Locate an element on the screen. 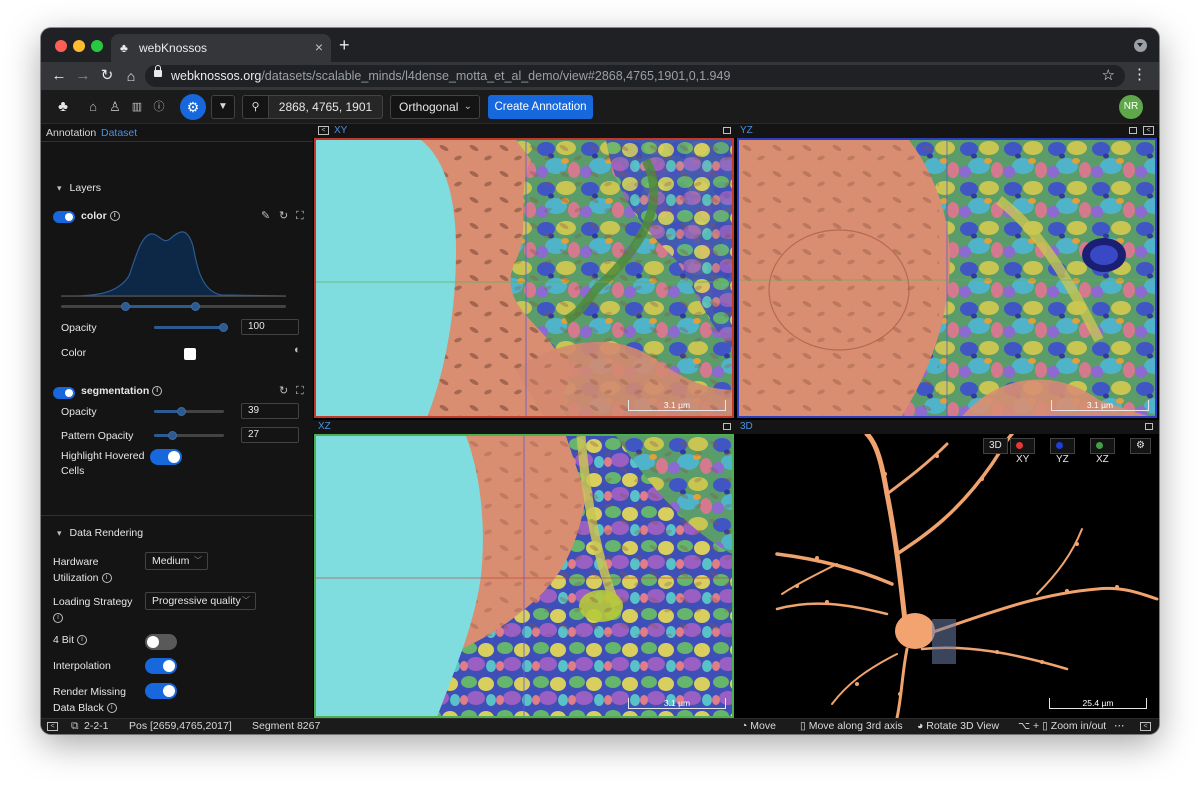 This screenshot has height=789, width=1200. browser-tab: ♣ webKnossos × is located at coordinates (221, 48).